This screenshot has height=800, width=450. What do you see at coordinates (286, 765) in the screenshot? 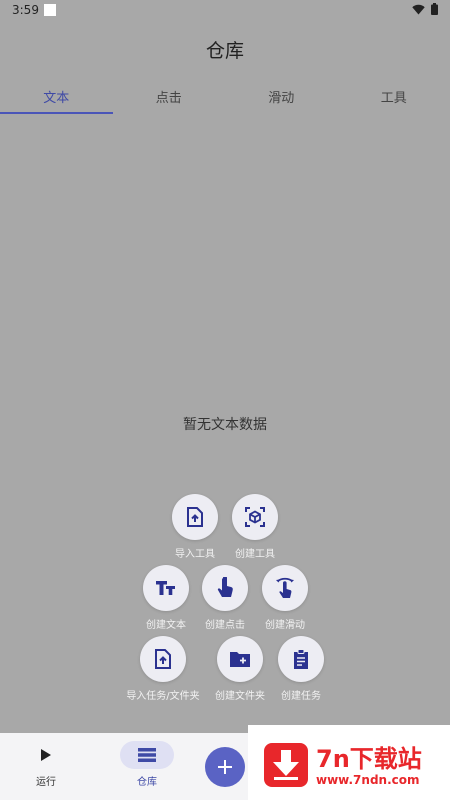
I see `download-logo-icon` at bounding box center [286, 765].